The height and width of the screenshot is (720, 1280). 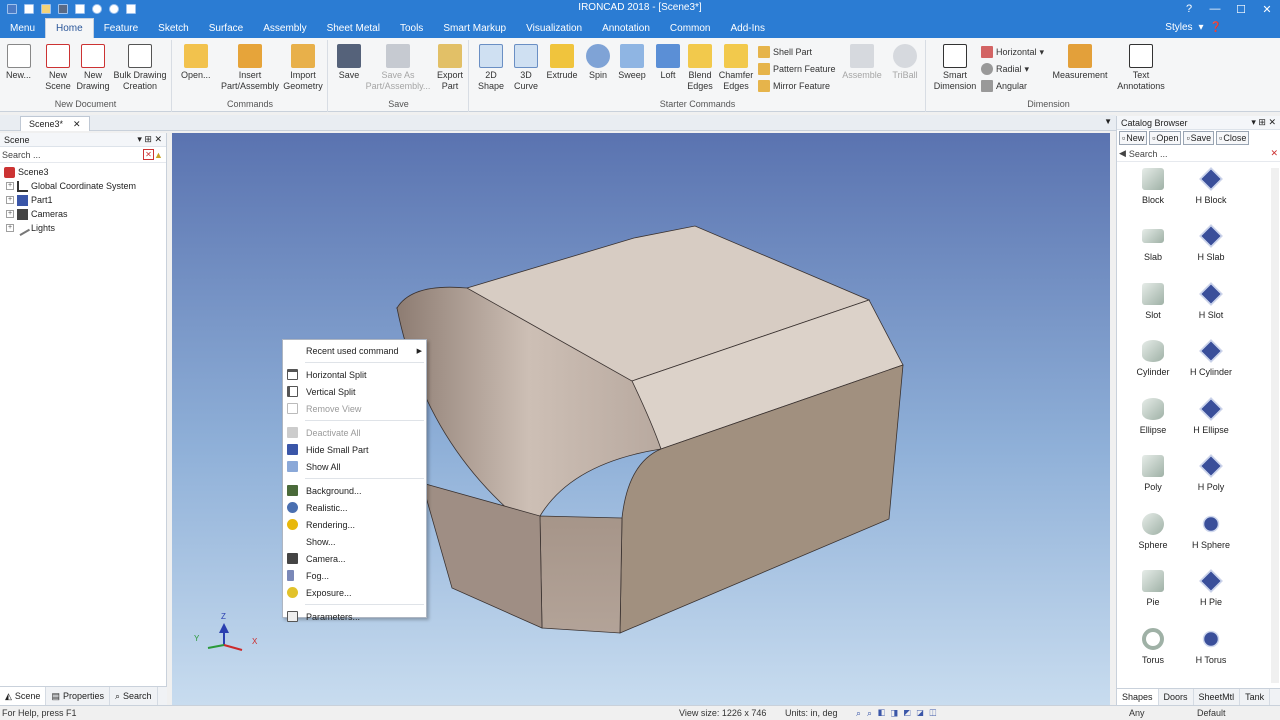 What do you see at coordinates (598, 62) in the screenshot?
I see `spin-button: Spin` at bounding box center [598, 62].